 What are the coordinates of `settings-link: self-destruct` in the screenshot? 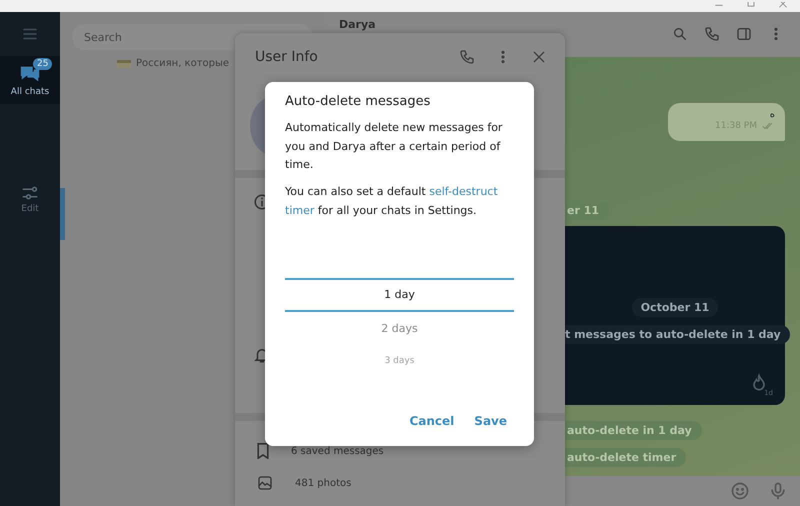 It's located at (463, 191).